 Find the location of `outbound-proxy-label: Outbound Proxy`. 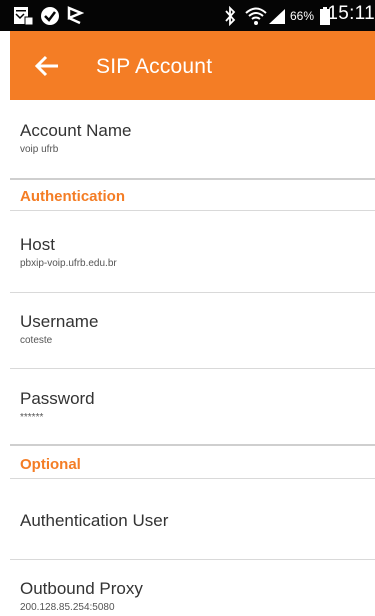

outbound-proxy-label: Outbound Proxy is located at coordinates (81, 588).